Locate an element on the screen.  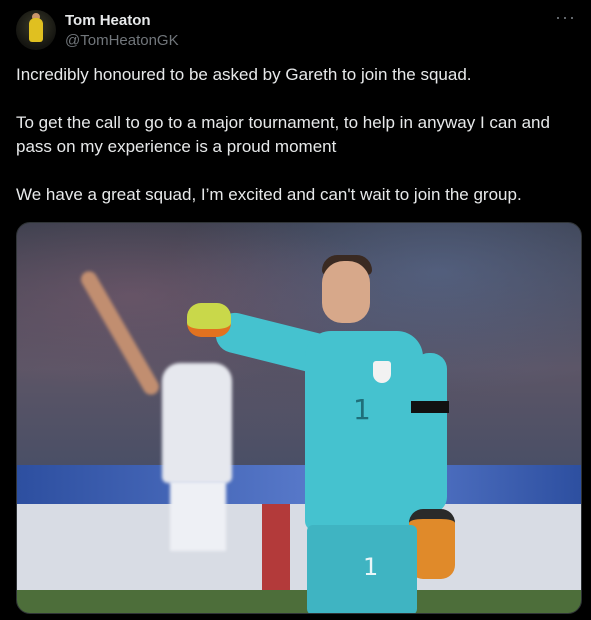
author-handle: @TomHeatonGK is located at coordinates (122, 40).